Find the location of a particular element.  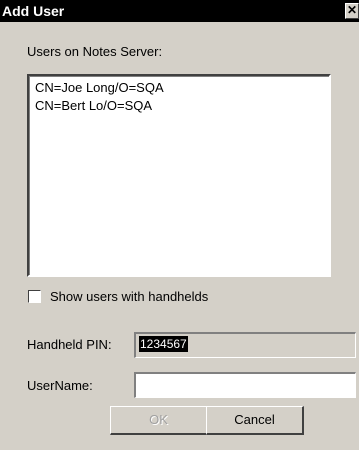

dialog-title: Add User is located at coordinates (33, 11).